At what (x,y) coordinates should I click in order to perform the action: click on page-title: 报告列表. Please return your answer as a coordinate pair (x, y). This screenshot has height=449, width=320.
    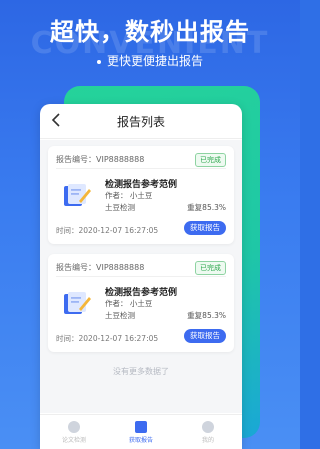
    Looking at the image, I should click on (140, 122).